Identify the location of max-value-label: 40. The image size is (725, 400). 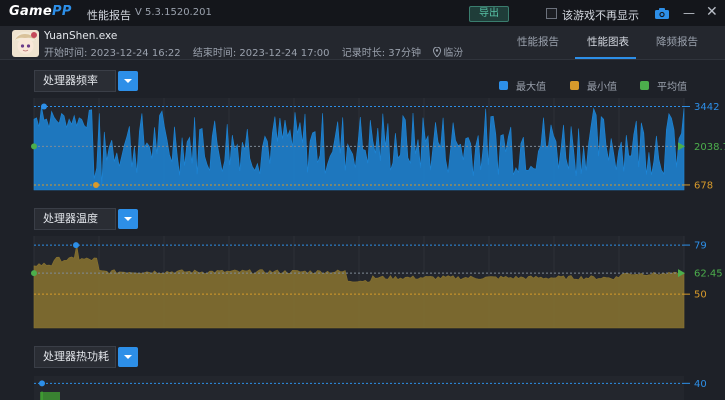
(700, 384).